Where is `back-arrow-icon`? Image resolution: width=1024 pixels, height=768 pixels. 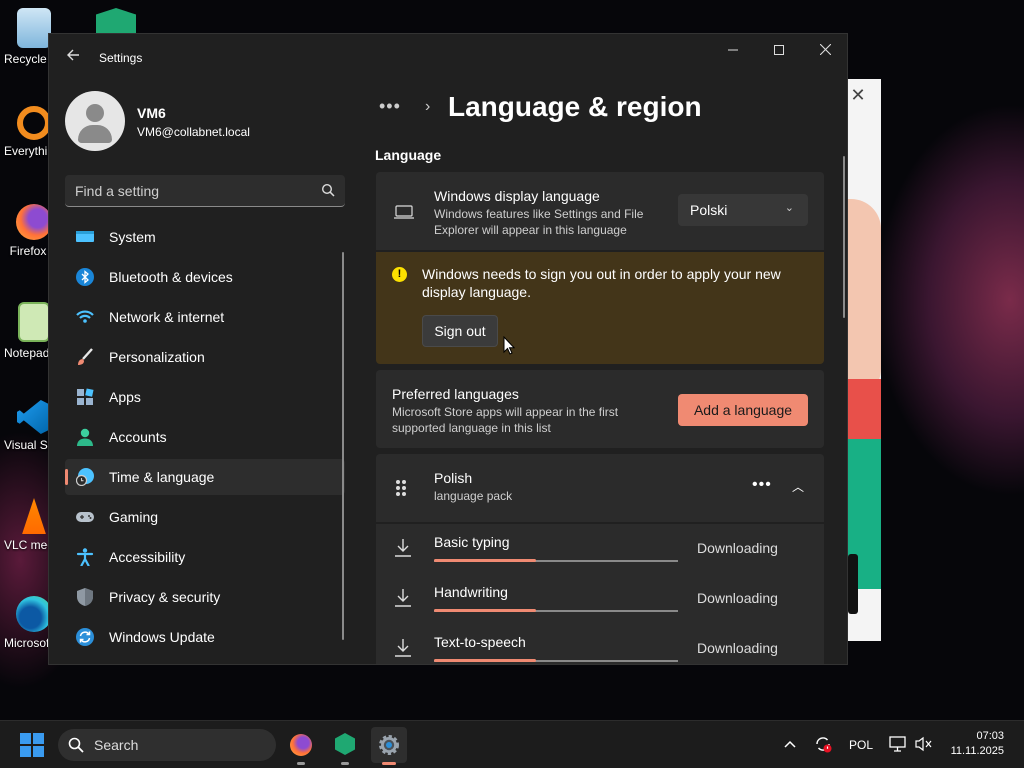
back-arrow-icon is located at coordinates (73, 55).